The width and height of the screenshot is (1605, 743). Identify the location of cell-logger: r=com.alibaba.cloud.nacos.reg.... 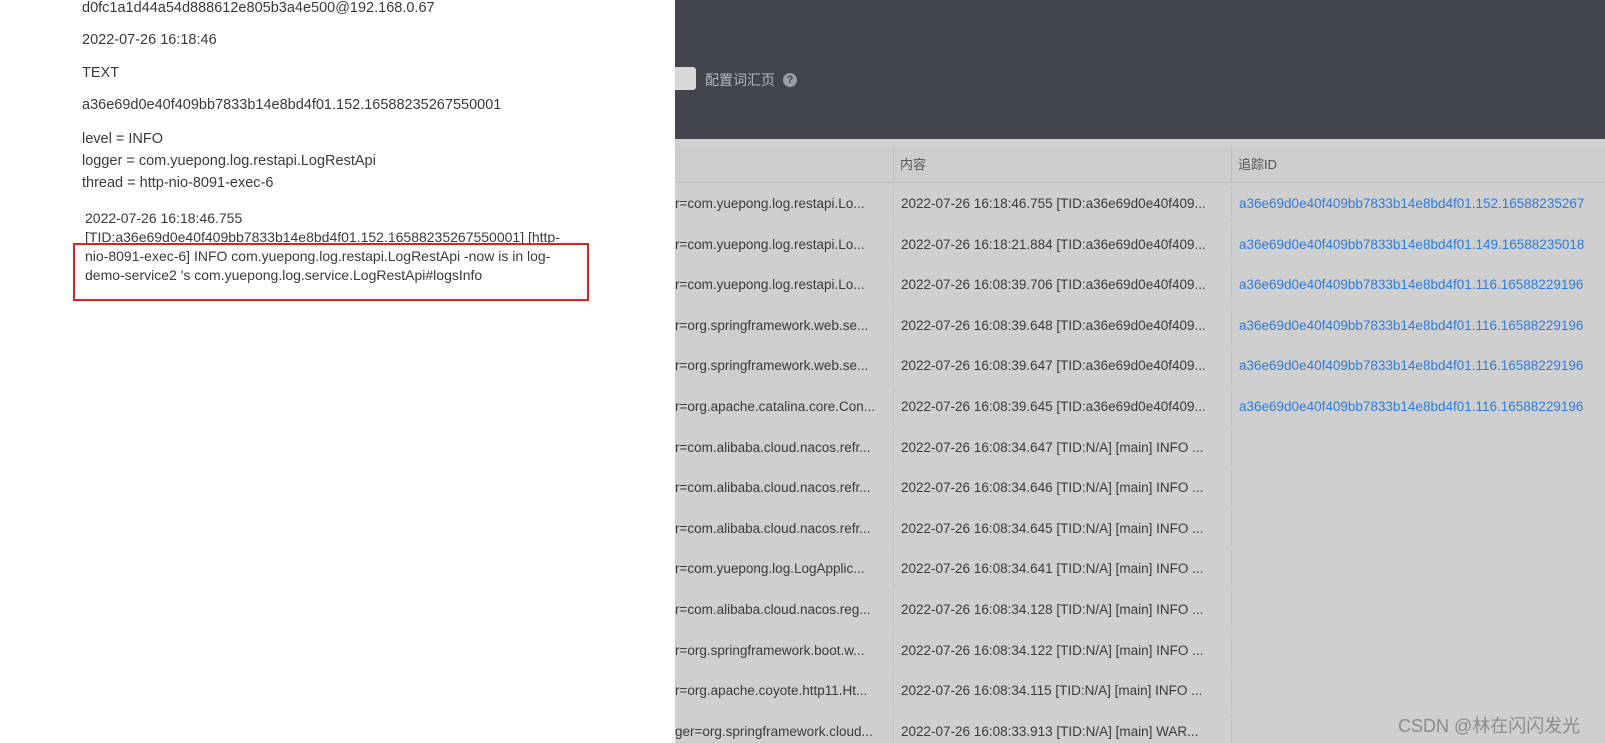
(773, 609).